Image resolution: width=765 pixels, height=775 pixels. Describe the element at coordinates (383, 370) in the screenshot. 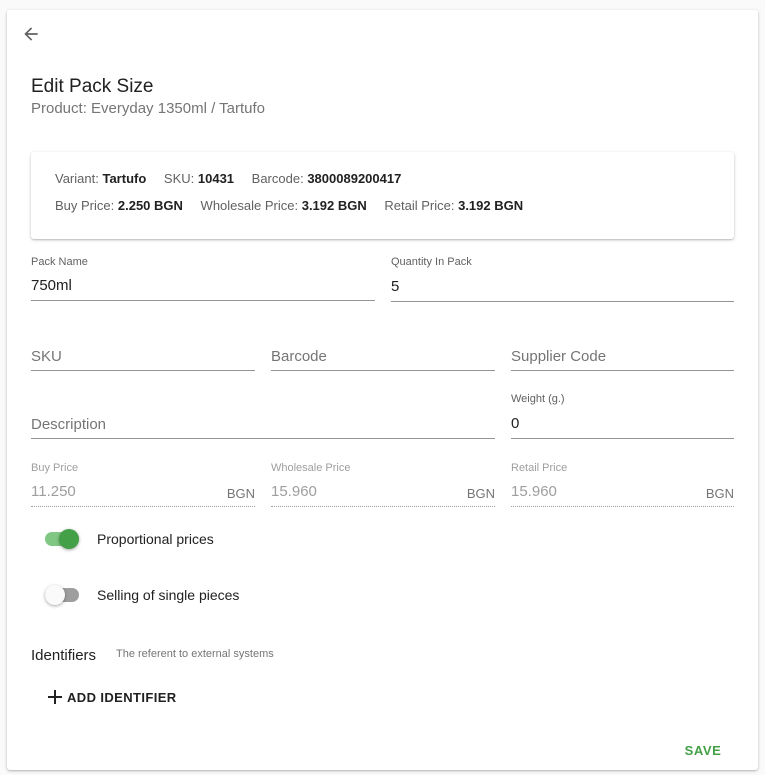

I see `barcode-underline` at that location.